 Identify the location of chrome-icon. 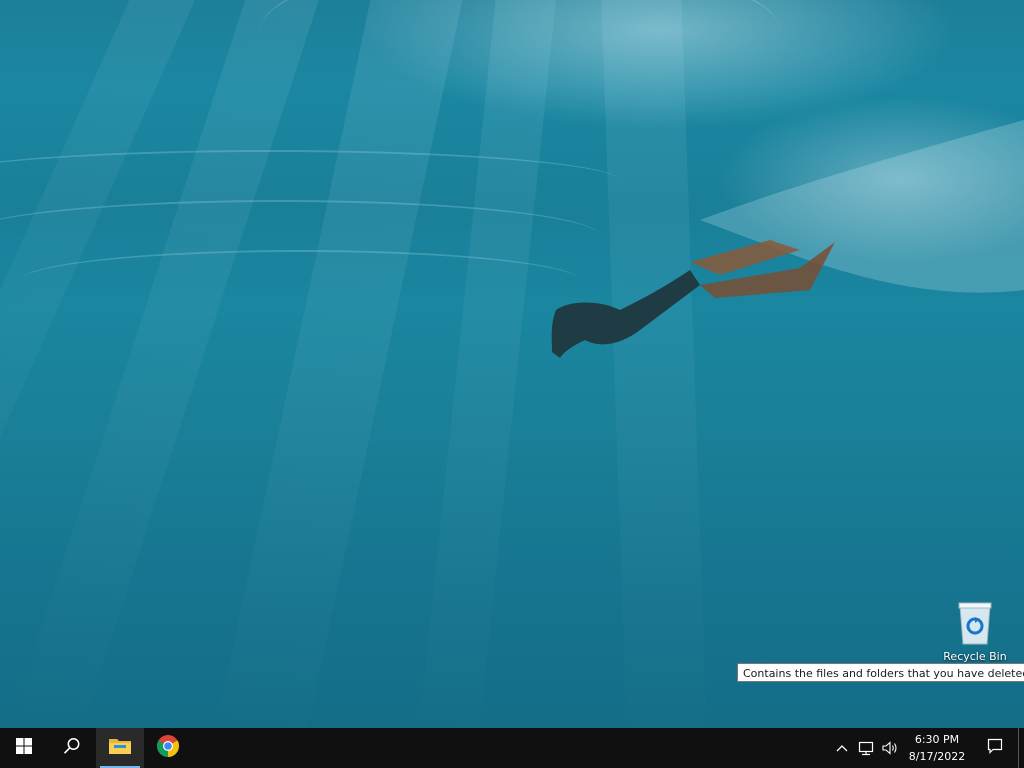
(168, 748).